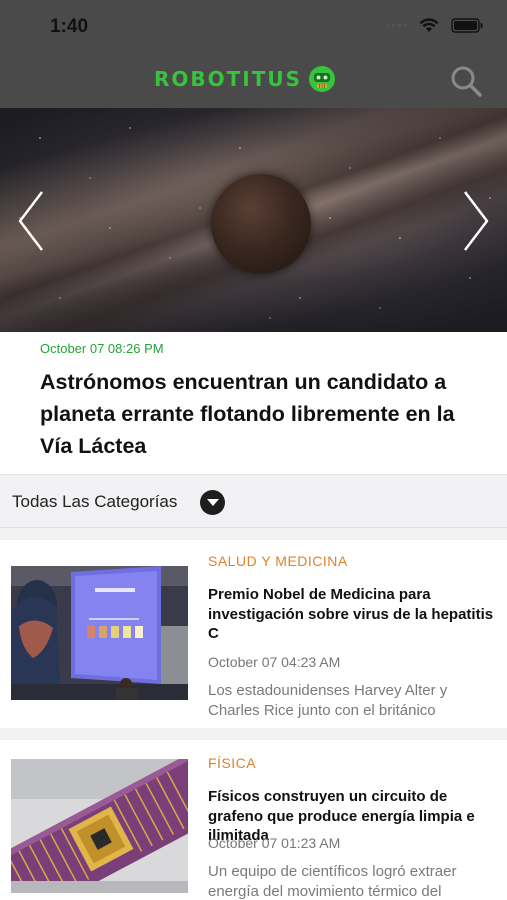 The image size is (507, 900). I want to click on logo-text: ROBOTITUS, so click(228, 79).